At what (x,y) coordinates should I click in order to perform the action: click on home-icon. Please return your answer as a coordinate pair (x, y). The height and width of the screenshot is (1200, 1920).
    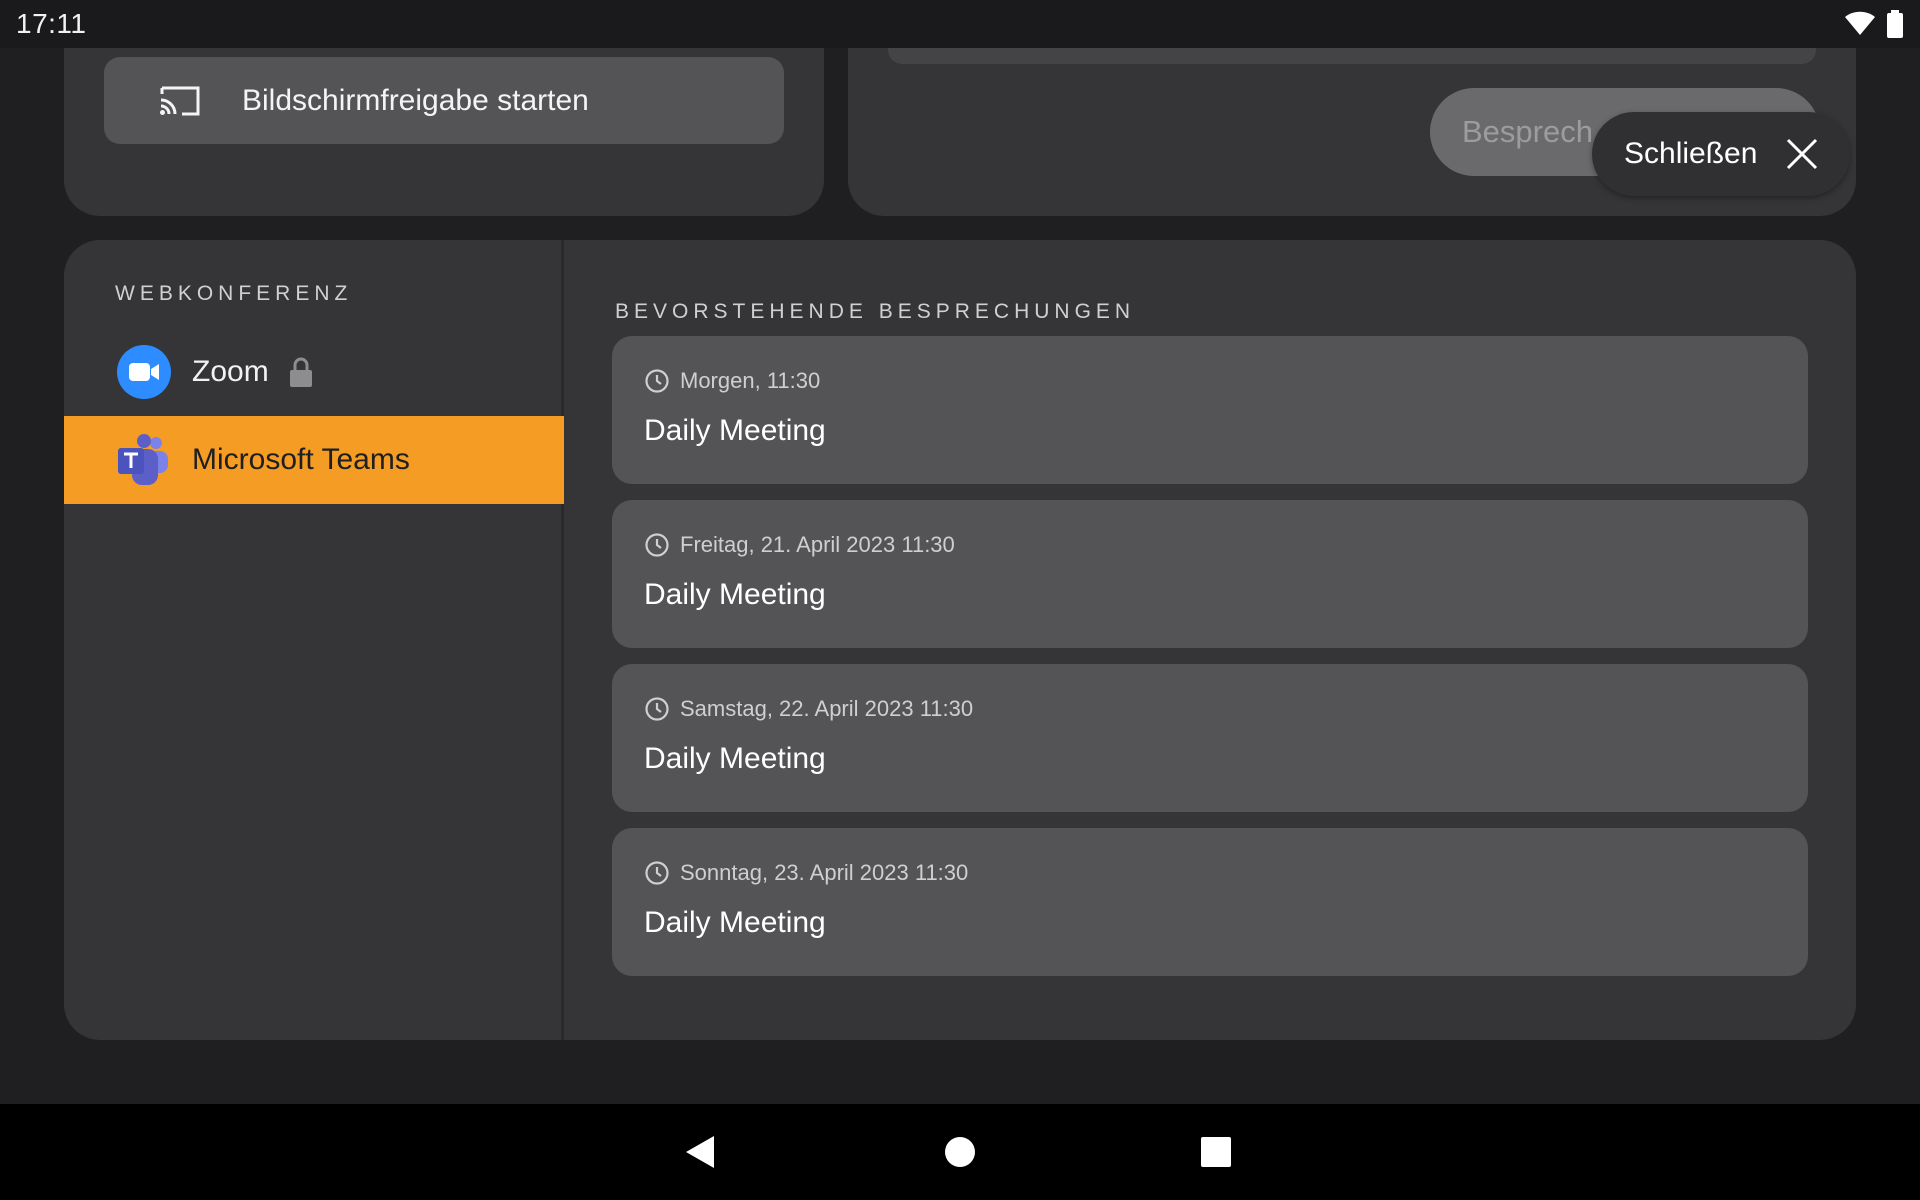
    Looking at the image, I should click on (960, 1152).